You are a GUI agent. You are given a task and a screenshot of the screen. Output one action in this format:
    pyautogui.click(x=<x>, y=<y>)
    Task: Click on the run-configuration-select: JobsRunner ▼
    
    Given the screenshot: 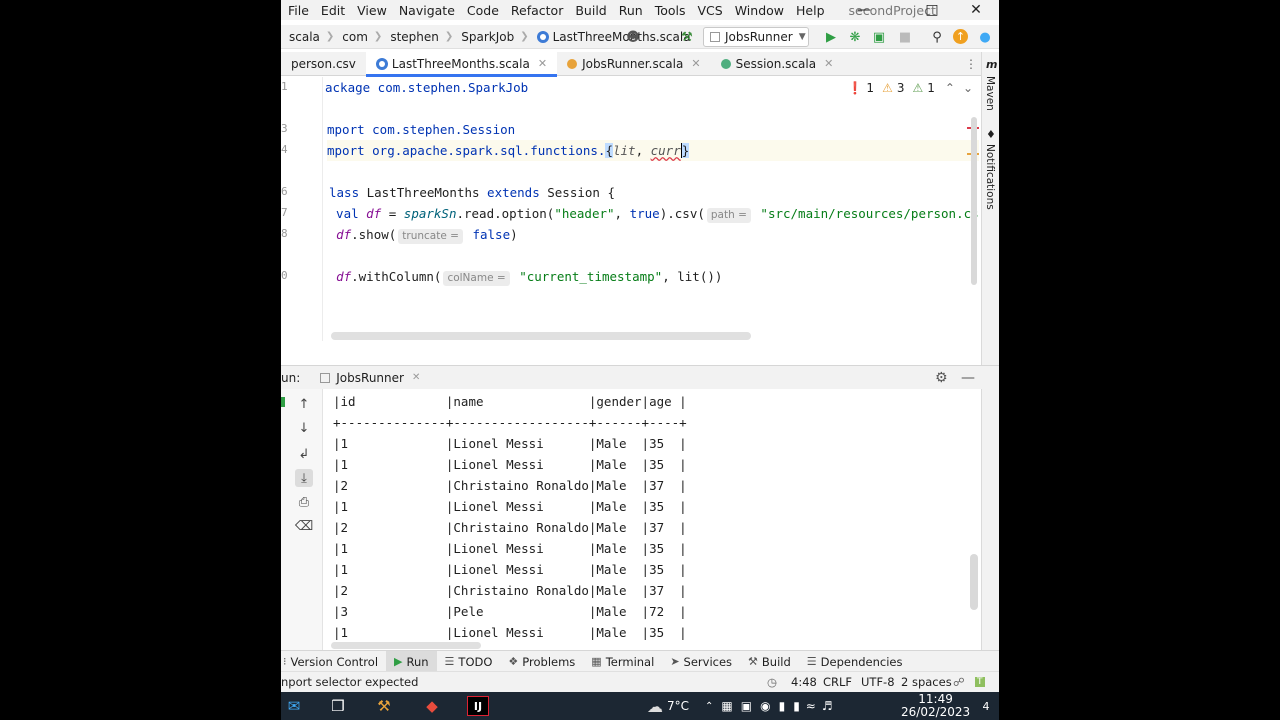 What is the action you would take?
    pyautogui.click(x=756, y=37)
    